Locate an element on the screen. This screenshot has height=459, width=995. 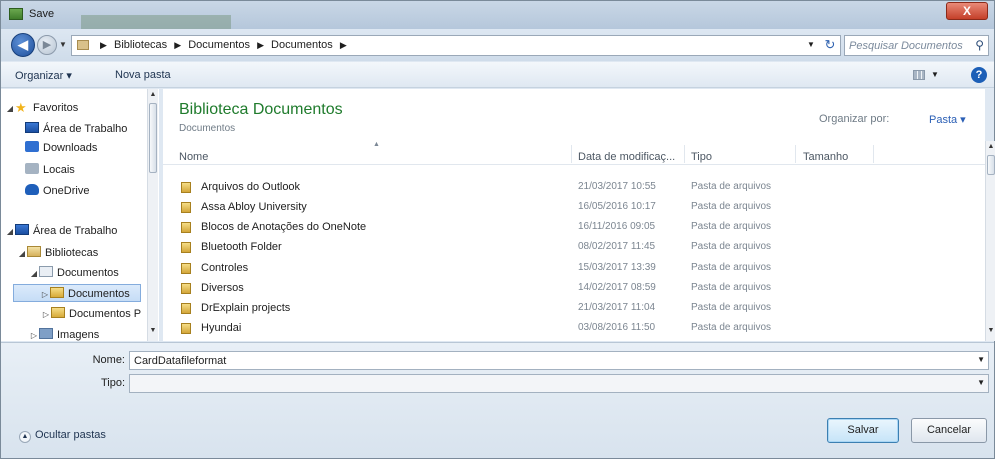
nav-item-label: Documentos is located at coordinates (88, 273).